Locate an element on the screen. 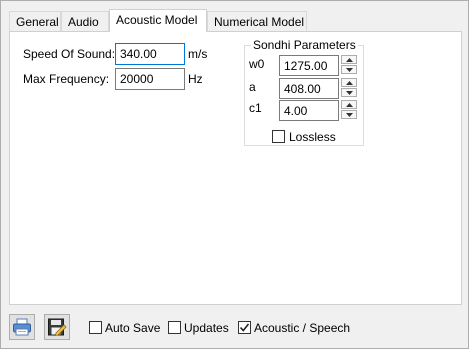 This screenshot has height=349, width=469. a-input: 408.00 is located at coordinates (309, 88).